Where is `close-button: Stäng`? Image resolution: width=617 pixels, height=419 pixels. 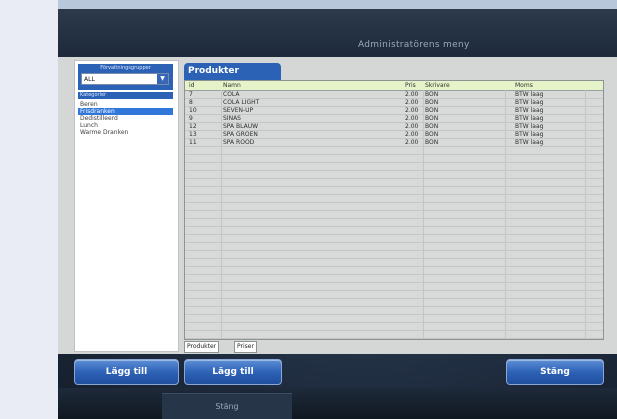 close-button: Stäng is located at coordinates (555, 372).